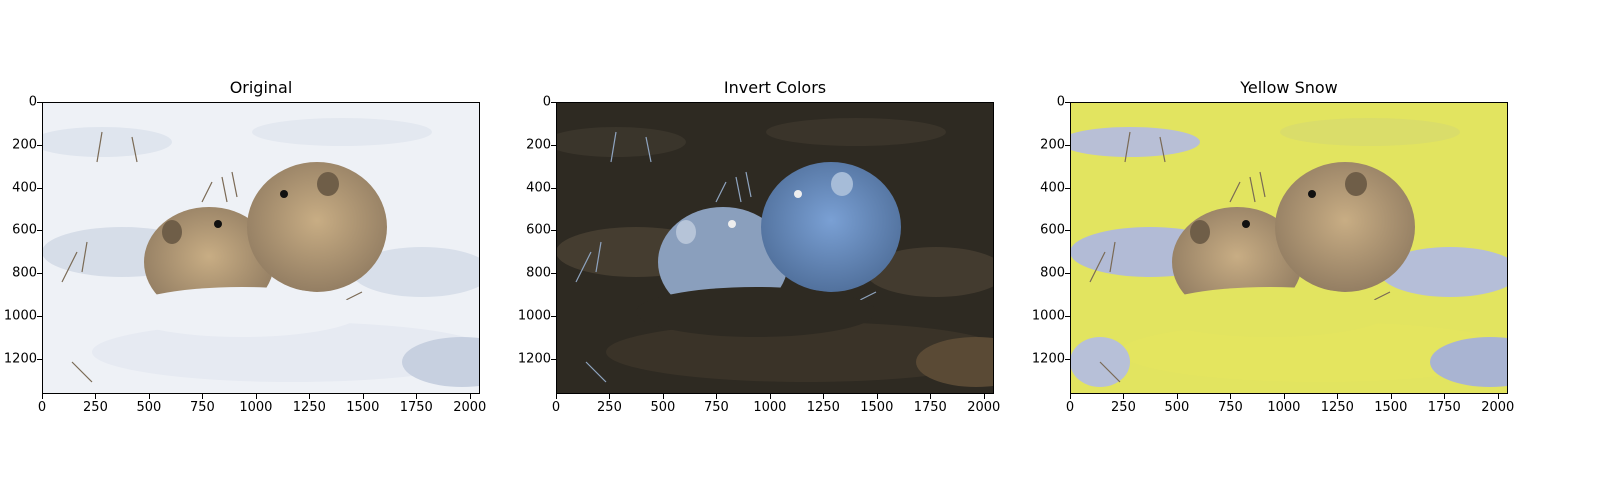  I want to click on panel-title: Yellow Snow, so click(1289, 87).